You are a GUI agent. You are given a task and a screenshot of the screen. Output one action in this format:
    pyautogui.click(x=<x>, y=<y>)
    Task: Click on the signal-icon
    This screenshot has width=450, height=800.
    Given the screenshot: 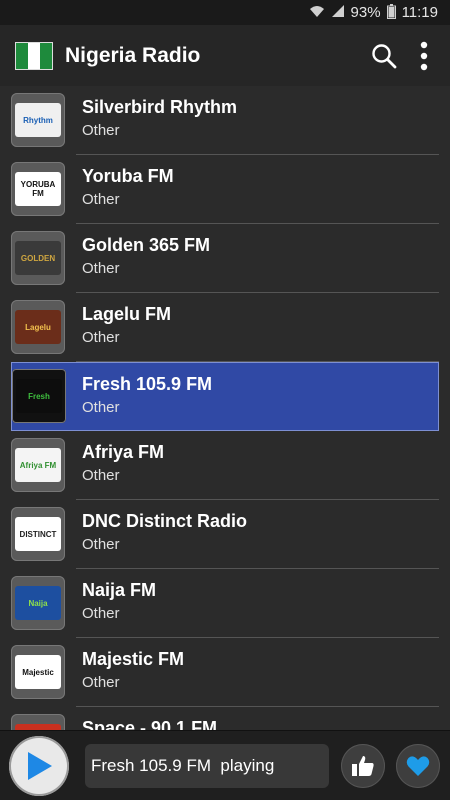 What is the action you would take?
    pyautogui.click(x=338, y=12)
    